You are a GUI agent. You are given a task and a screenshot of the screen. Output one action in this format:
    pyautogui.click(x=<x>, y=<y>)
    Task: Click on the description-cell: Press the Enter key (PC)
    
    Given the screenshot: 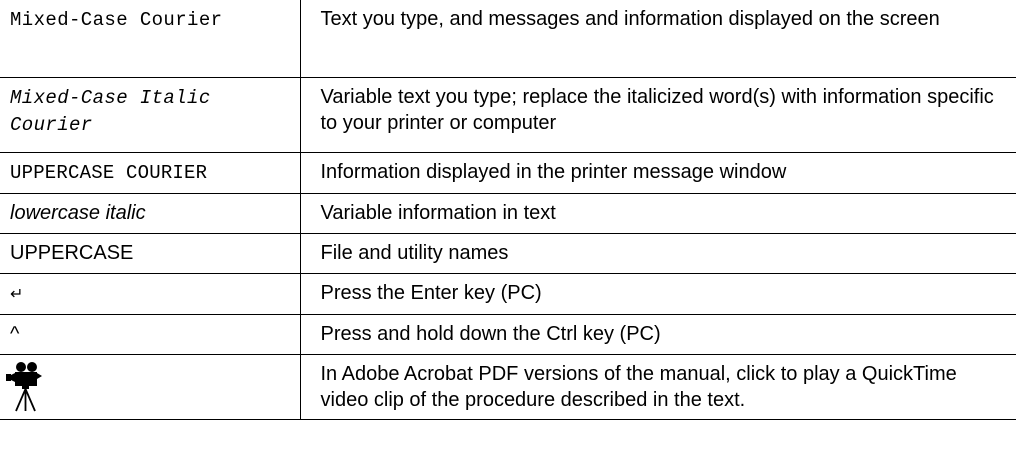 What is the action you would take?
    pyautogui.click(x=657, y=293)
    